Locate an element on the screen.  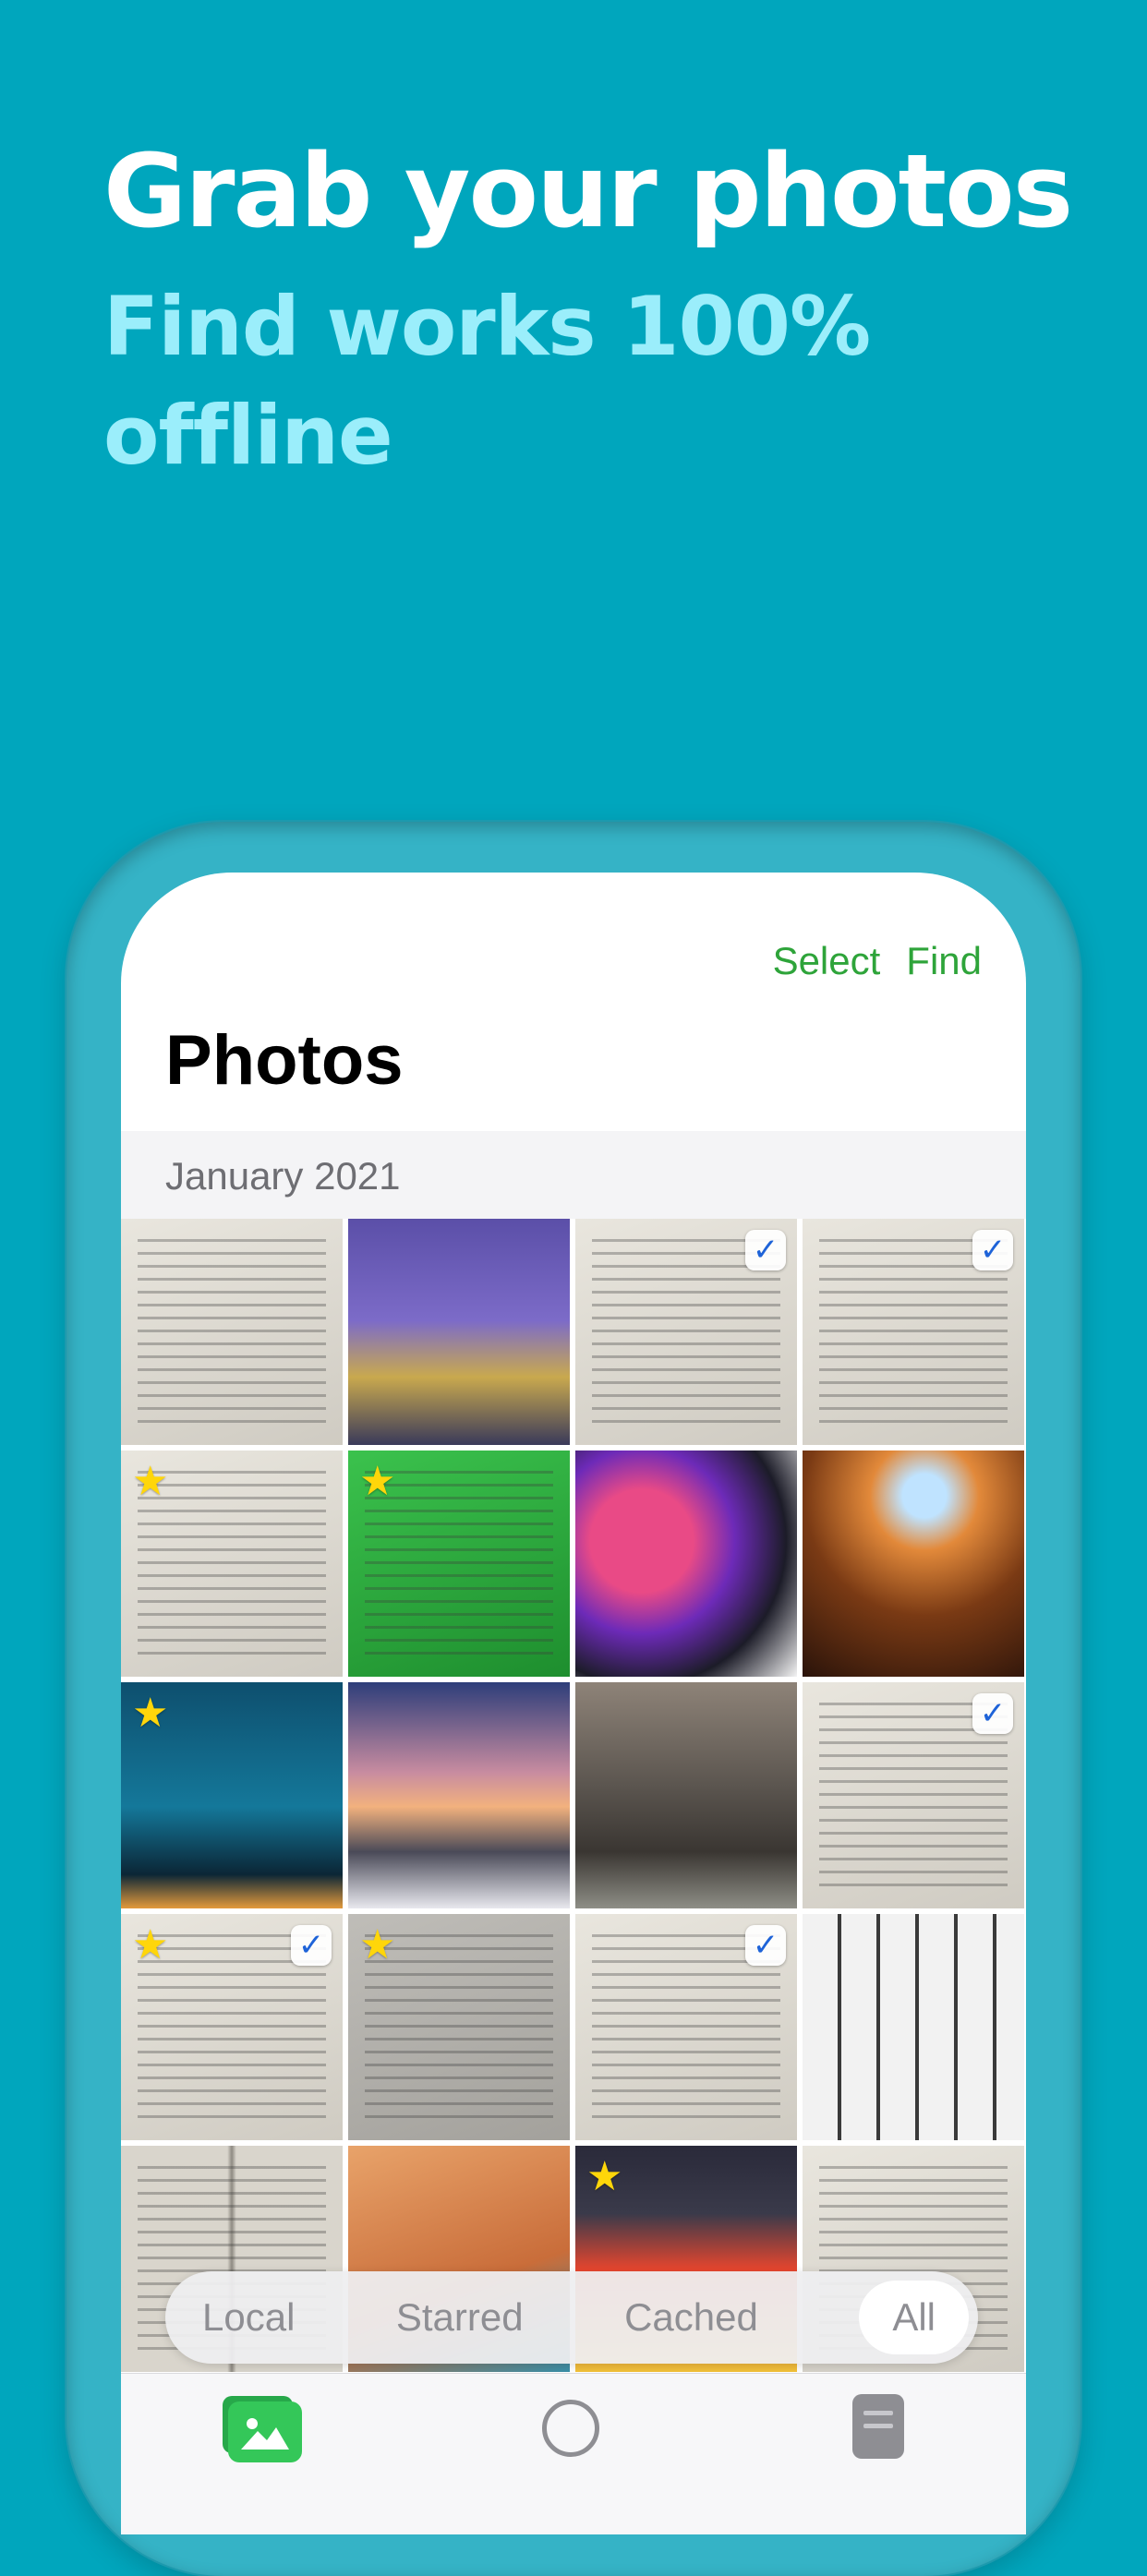
headline: Grab your photos is located at coordinates (588, 191).